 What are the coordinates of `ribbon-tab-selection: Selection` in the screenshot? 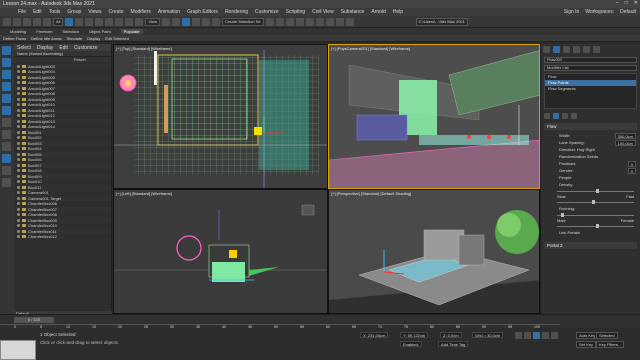 It's located at (70, 31).